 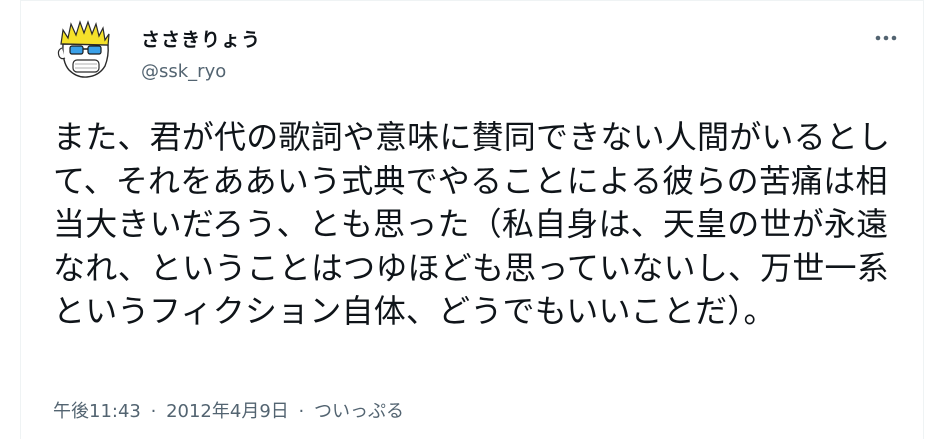 What do you see at coordinates (201, 38) in the screenshot?
I see `display-name: ささきりょう` at bounding box center [201, 38].